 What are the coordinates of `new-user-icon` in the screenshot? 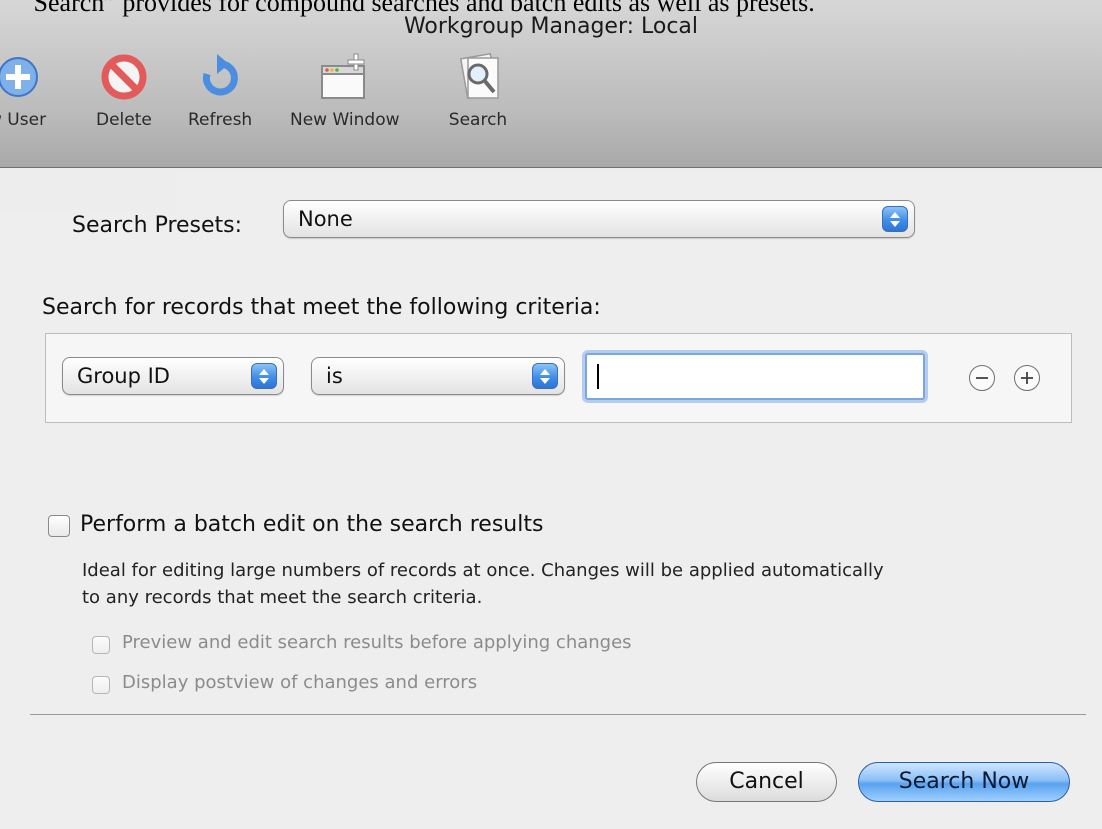 It's located at (19, 77).